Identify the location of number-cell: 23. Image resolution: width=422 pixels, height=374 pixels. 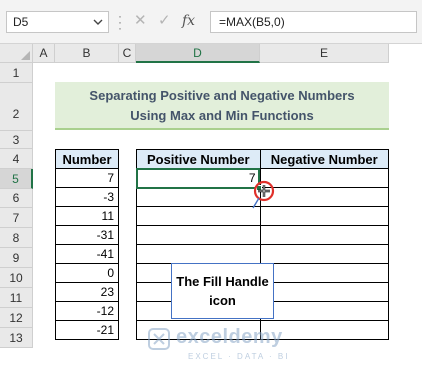
(87, 292).